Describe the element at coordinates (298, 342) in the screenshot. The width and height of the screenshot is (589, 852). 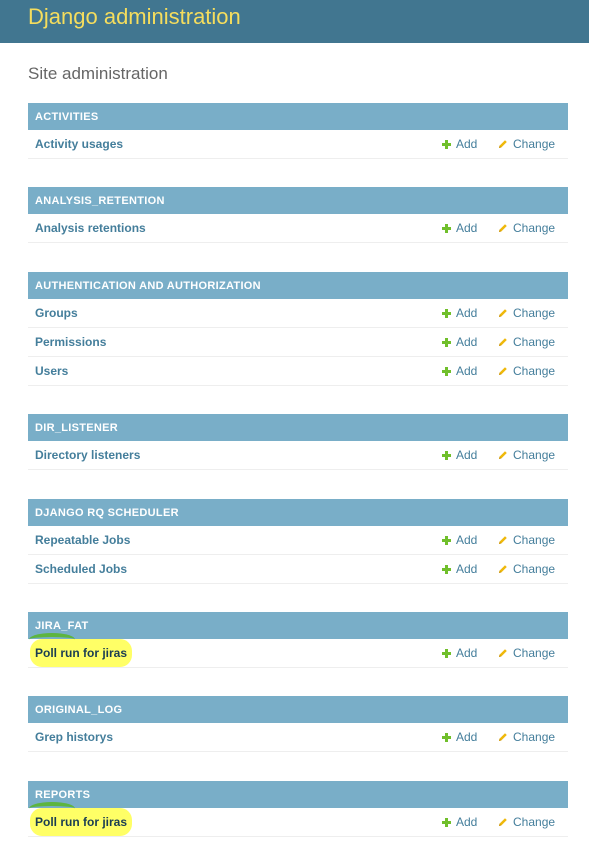
I see `model-row: Permissions Add Change` at that location.